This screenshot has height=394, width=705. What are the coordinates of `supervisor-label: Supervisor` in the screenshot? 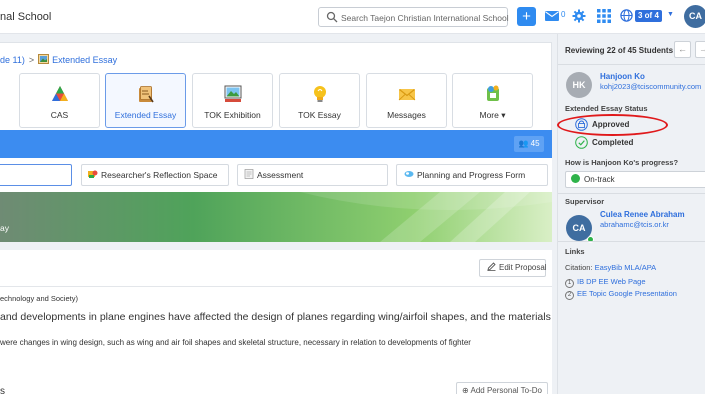 It's located at (585, 201).